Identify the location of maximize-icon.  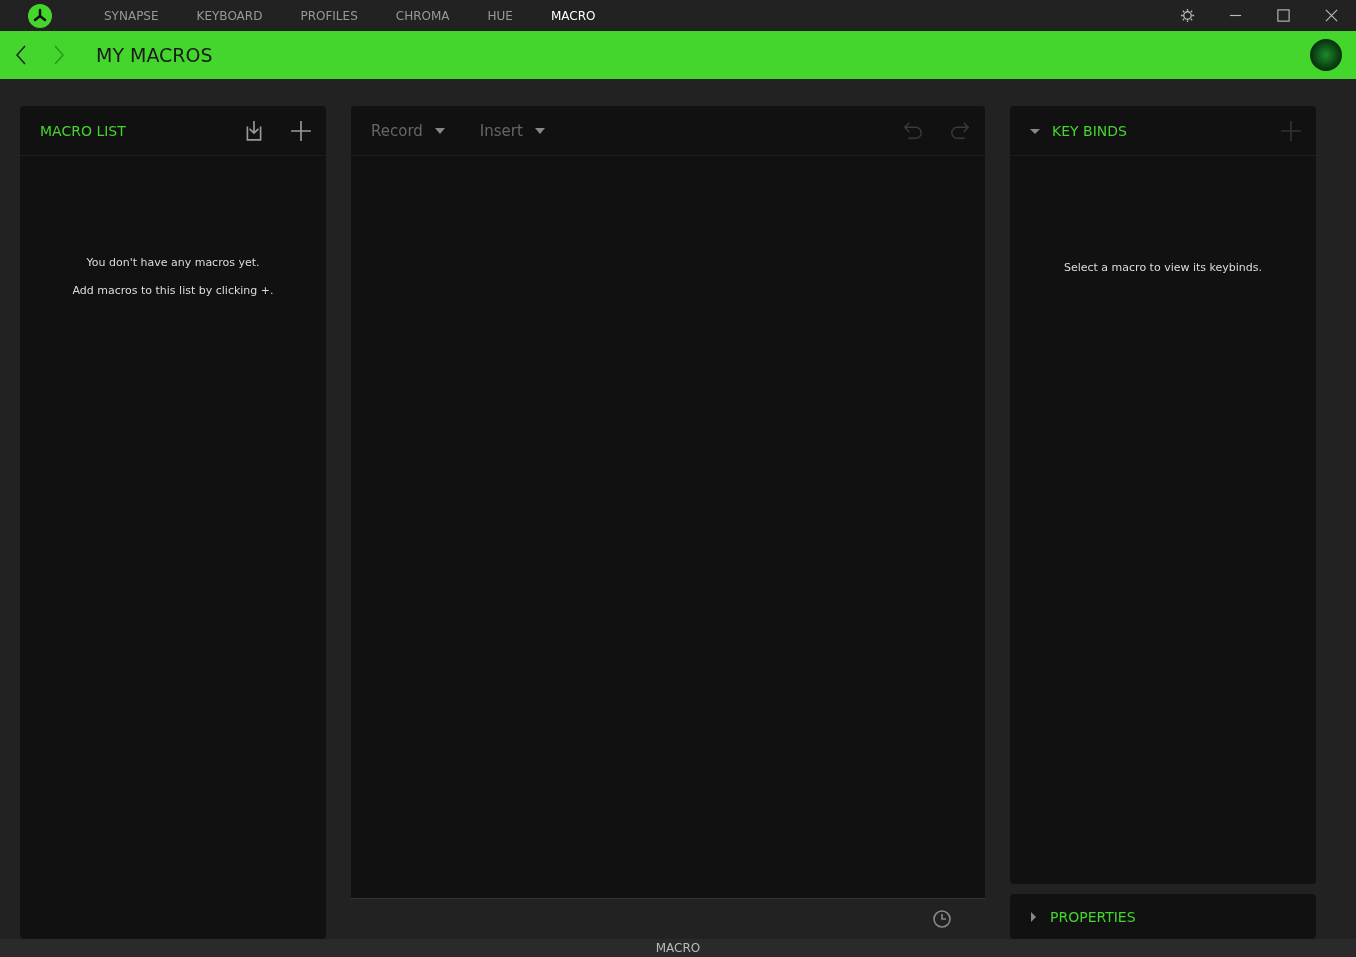
(1283, 15).